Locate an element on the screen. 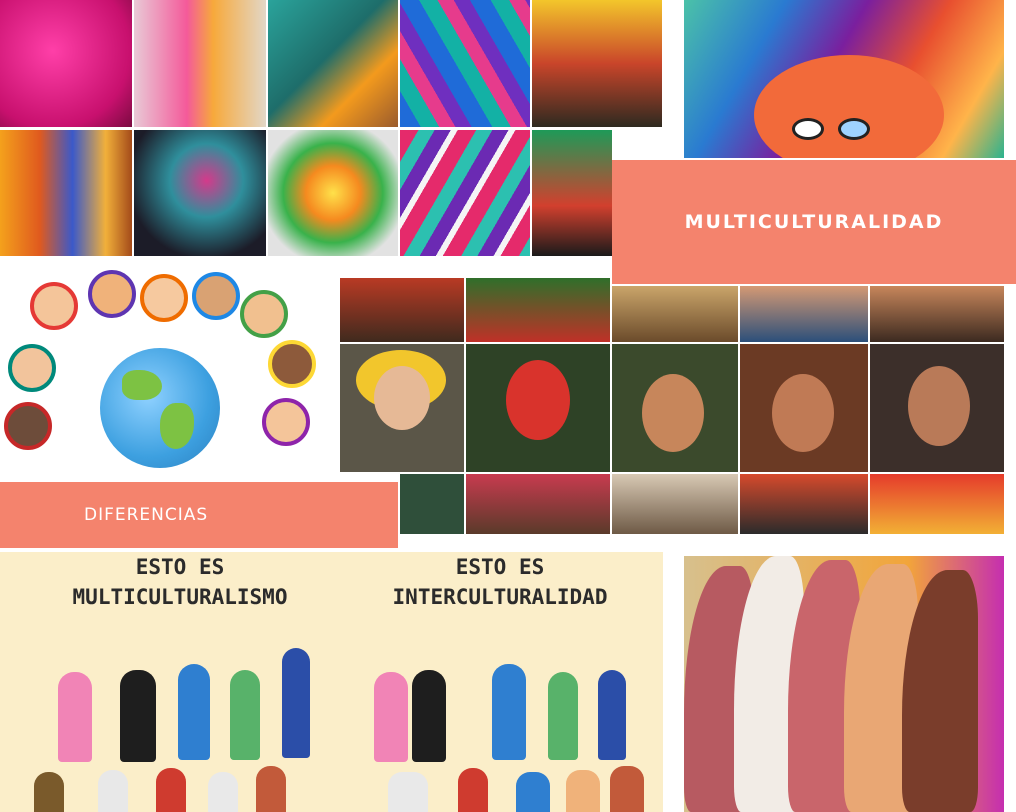 The height and width of the screenshot is (812, 1016). collage-tile-embroidery is located at coordinates (597, 63).